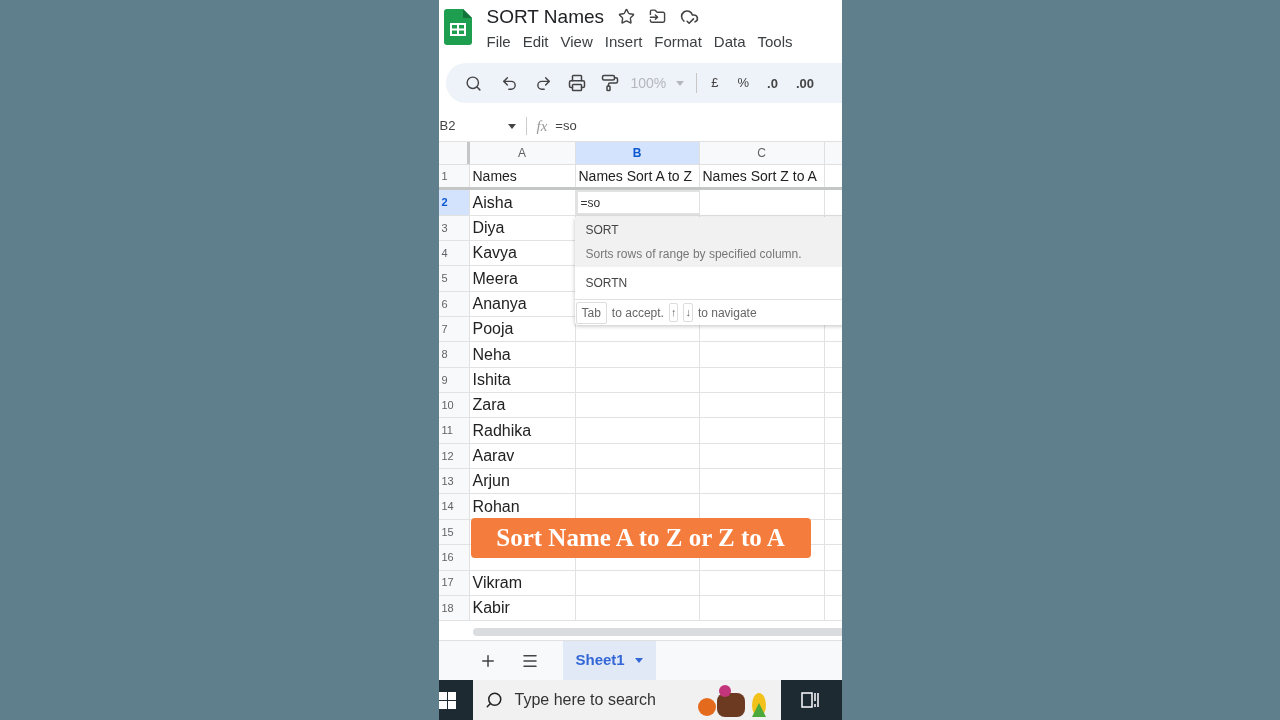 Image resolution: width=1280 pixels, height=720 pixels. Describe the element at coordinates (491, 379) in the screenshot. I see `table-cell-text: Ishita` at that location.